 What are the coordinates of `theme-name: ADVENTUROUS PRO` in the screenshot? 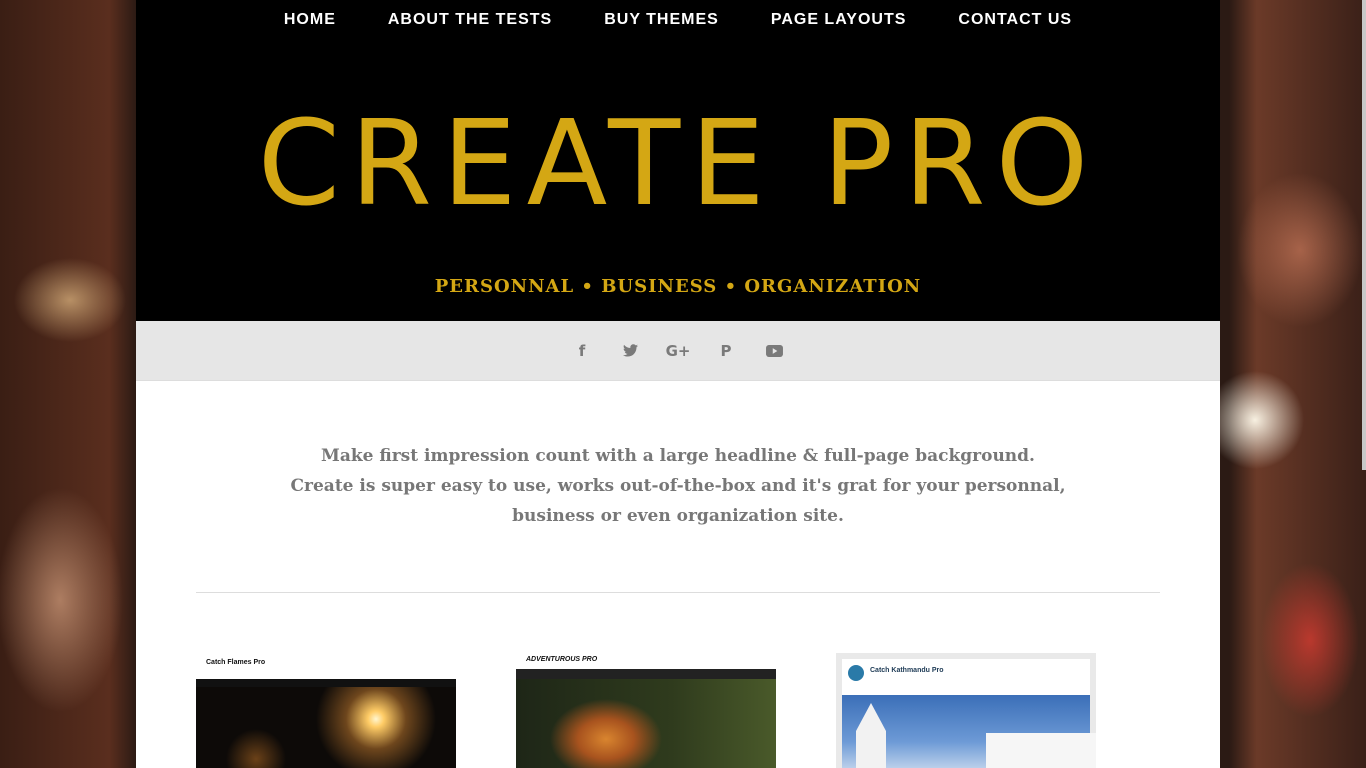 It's located at (562, 659).